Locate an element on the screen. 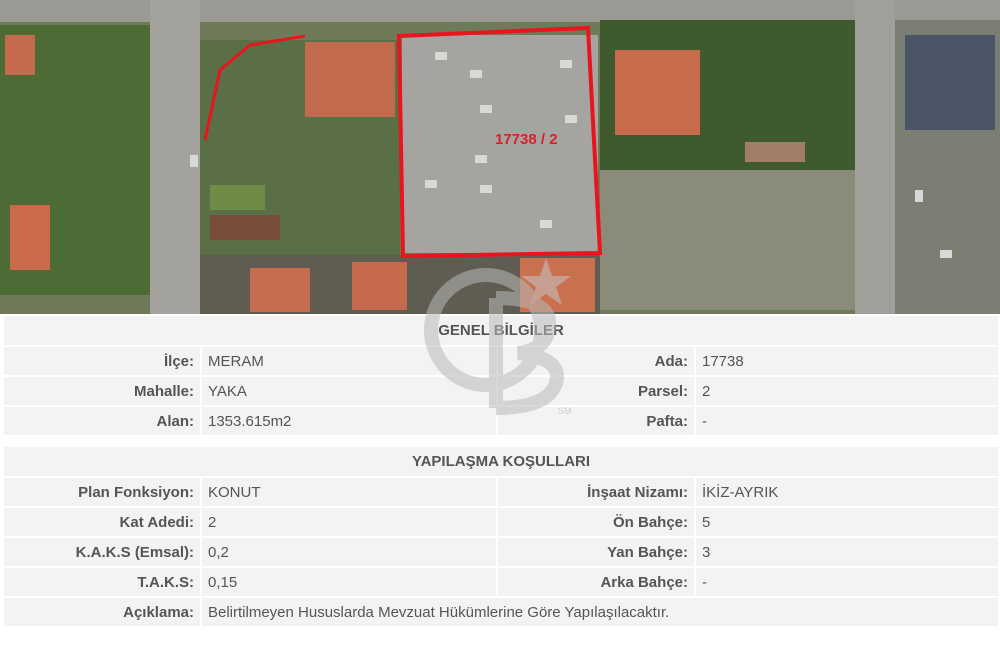  kat-adedi-value: 2 is located at coordinates (349, 522).